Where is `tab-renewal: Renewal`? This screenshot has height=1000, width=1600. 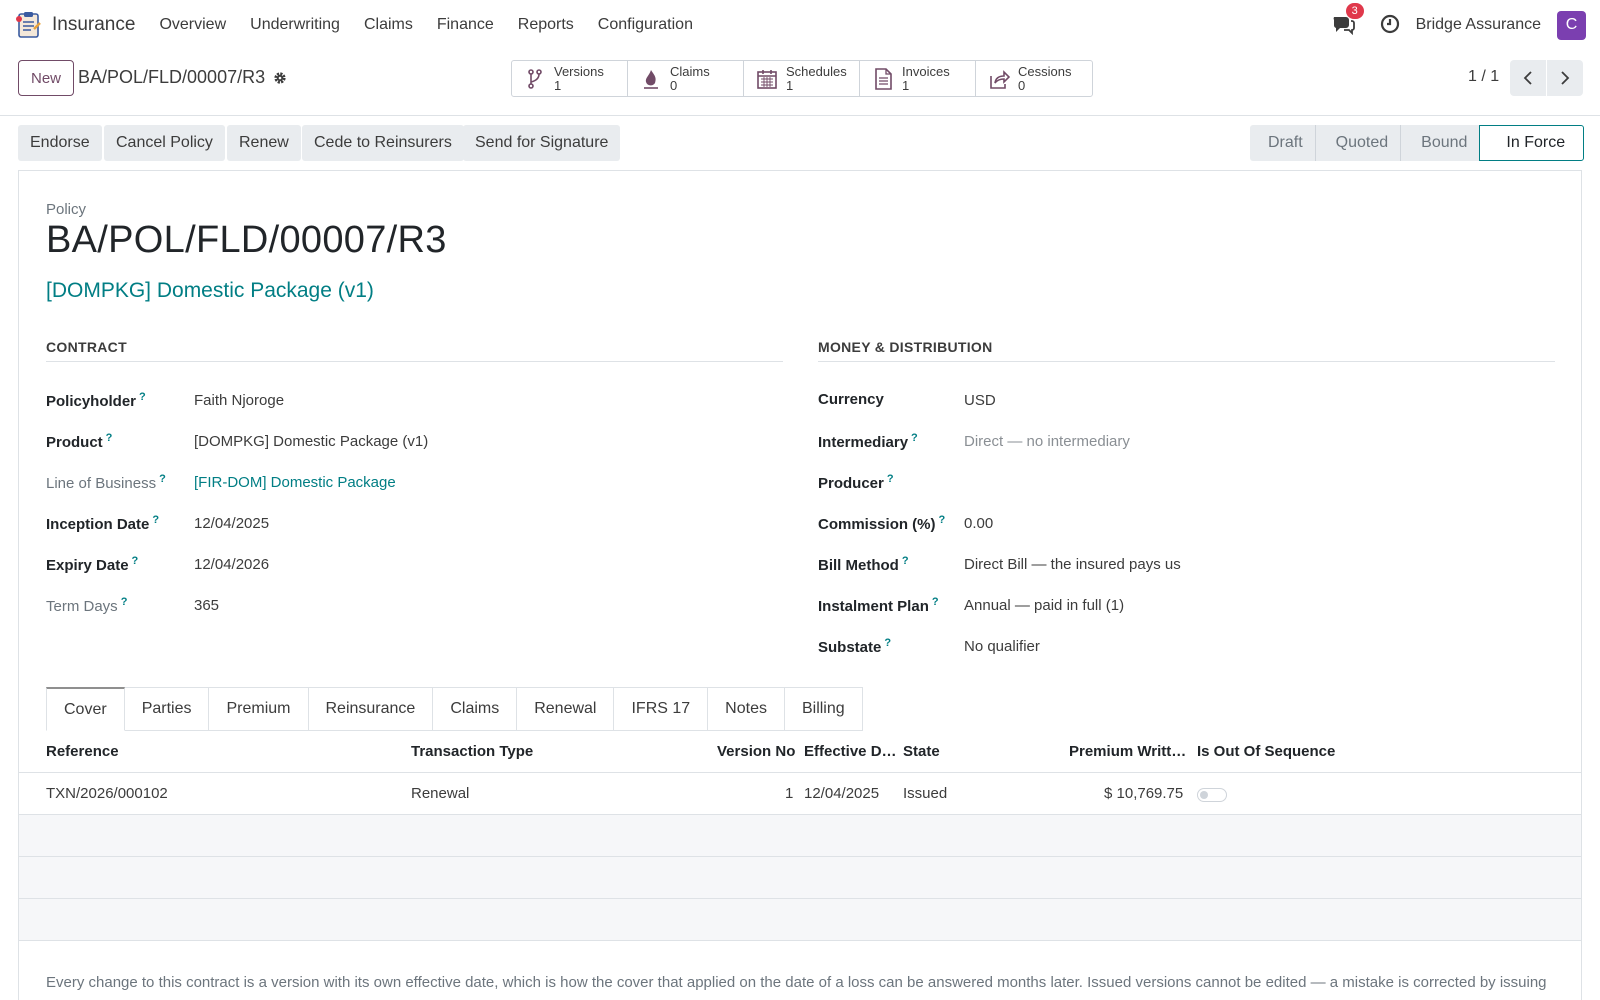 tab-renewal: Renewal is located at coordinates (566, 709).